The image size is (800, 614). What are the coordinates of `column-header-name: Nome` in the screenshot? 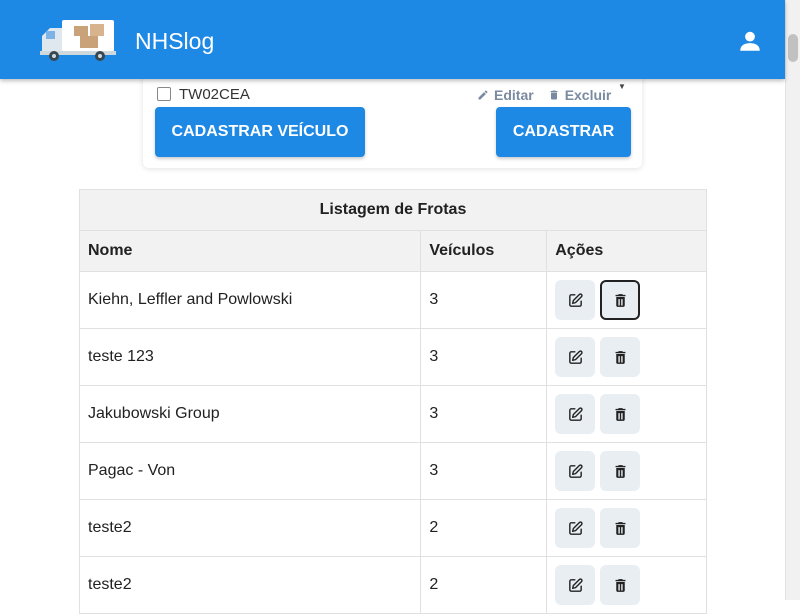 It's located at (250, 251).